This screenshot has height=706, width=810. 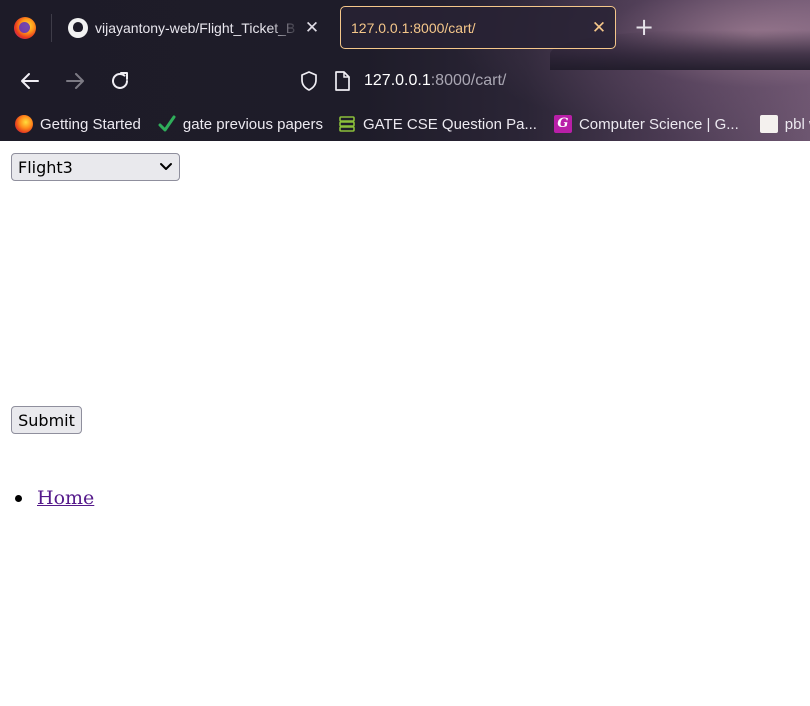 What do you see at coordinates (478, 27) in the screenshot?
I see `tab-cart: 127.0.0.1:8000/cart/ ✕` at bounding box center [478, 27].